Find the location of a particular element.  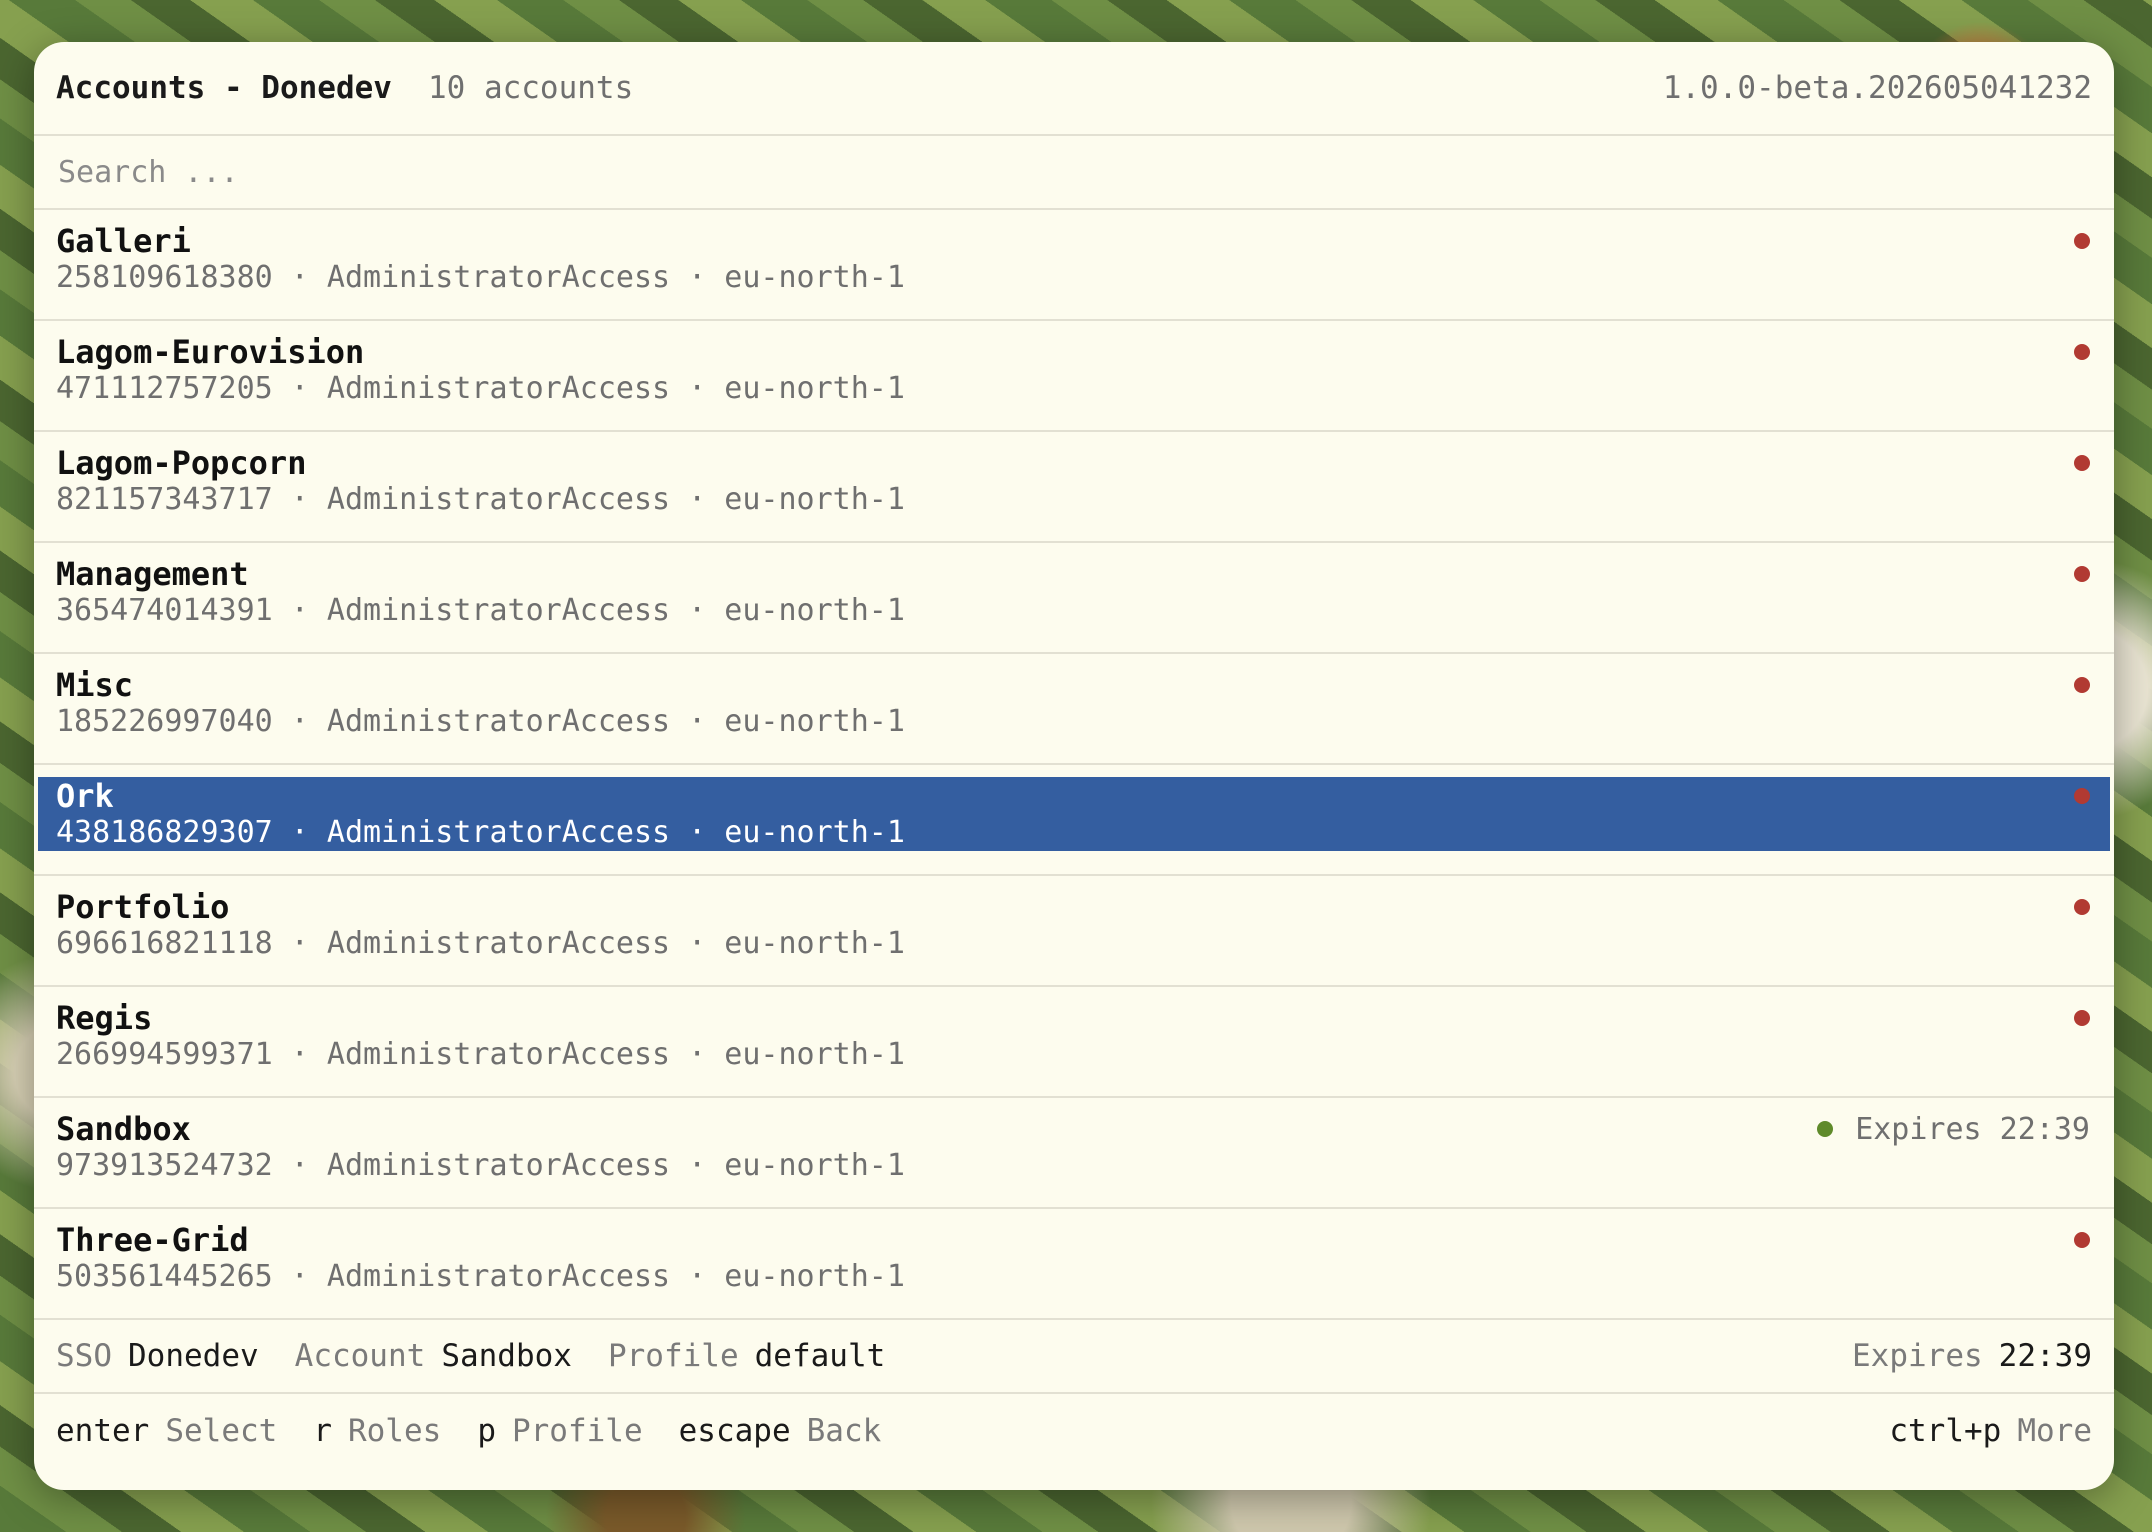

profile-label: Profile is located at coordinates (673, 1356).